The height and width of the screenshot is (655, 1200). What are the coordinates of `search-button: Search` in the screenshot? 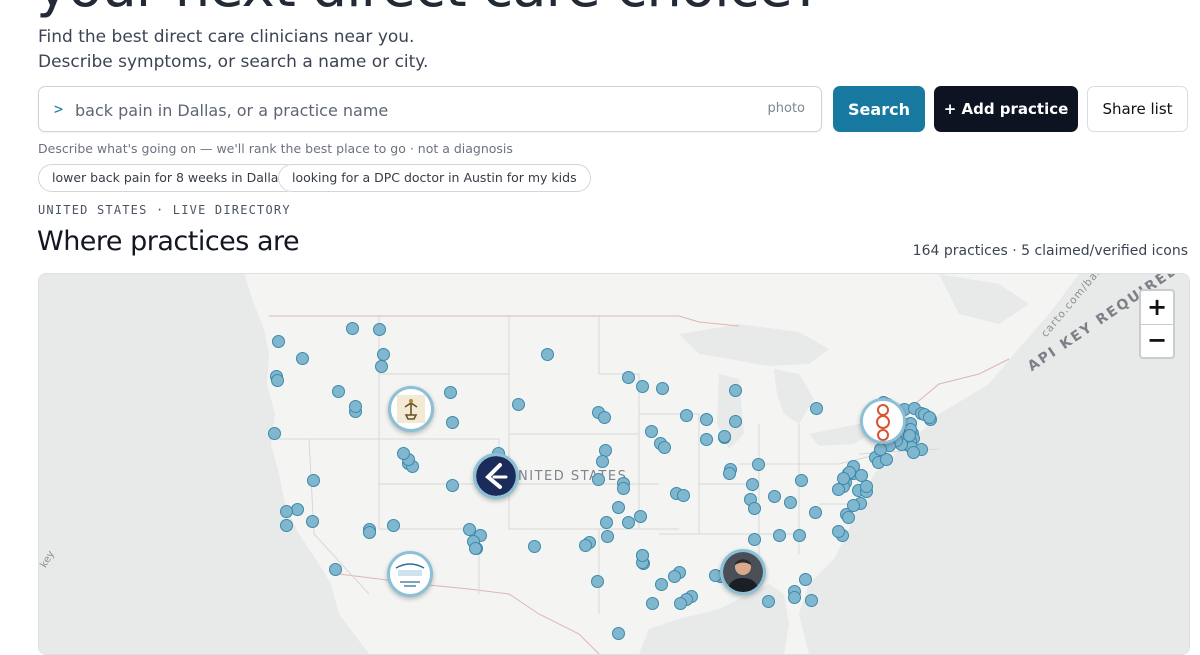 It's located at (879, 109).